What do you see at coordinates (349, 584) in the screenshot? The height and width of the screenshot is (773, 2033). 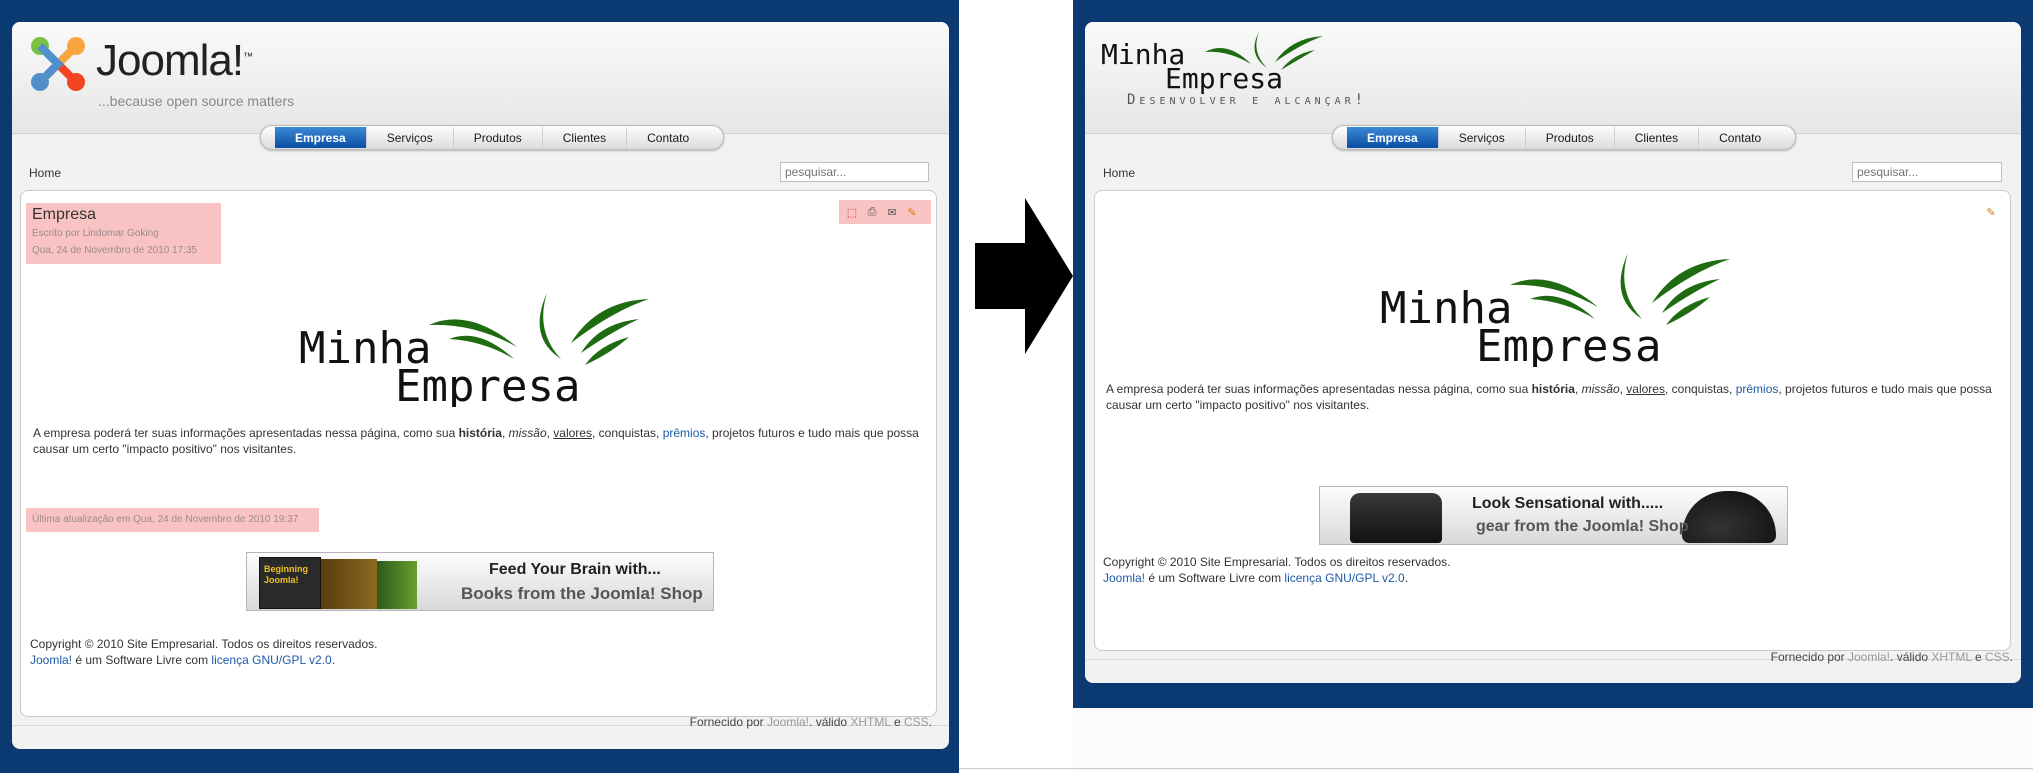 I see `book-stack-image` at bounding box center [349, 584].